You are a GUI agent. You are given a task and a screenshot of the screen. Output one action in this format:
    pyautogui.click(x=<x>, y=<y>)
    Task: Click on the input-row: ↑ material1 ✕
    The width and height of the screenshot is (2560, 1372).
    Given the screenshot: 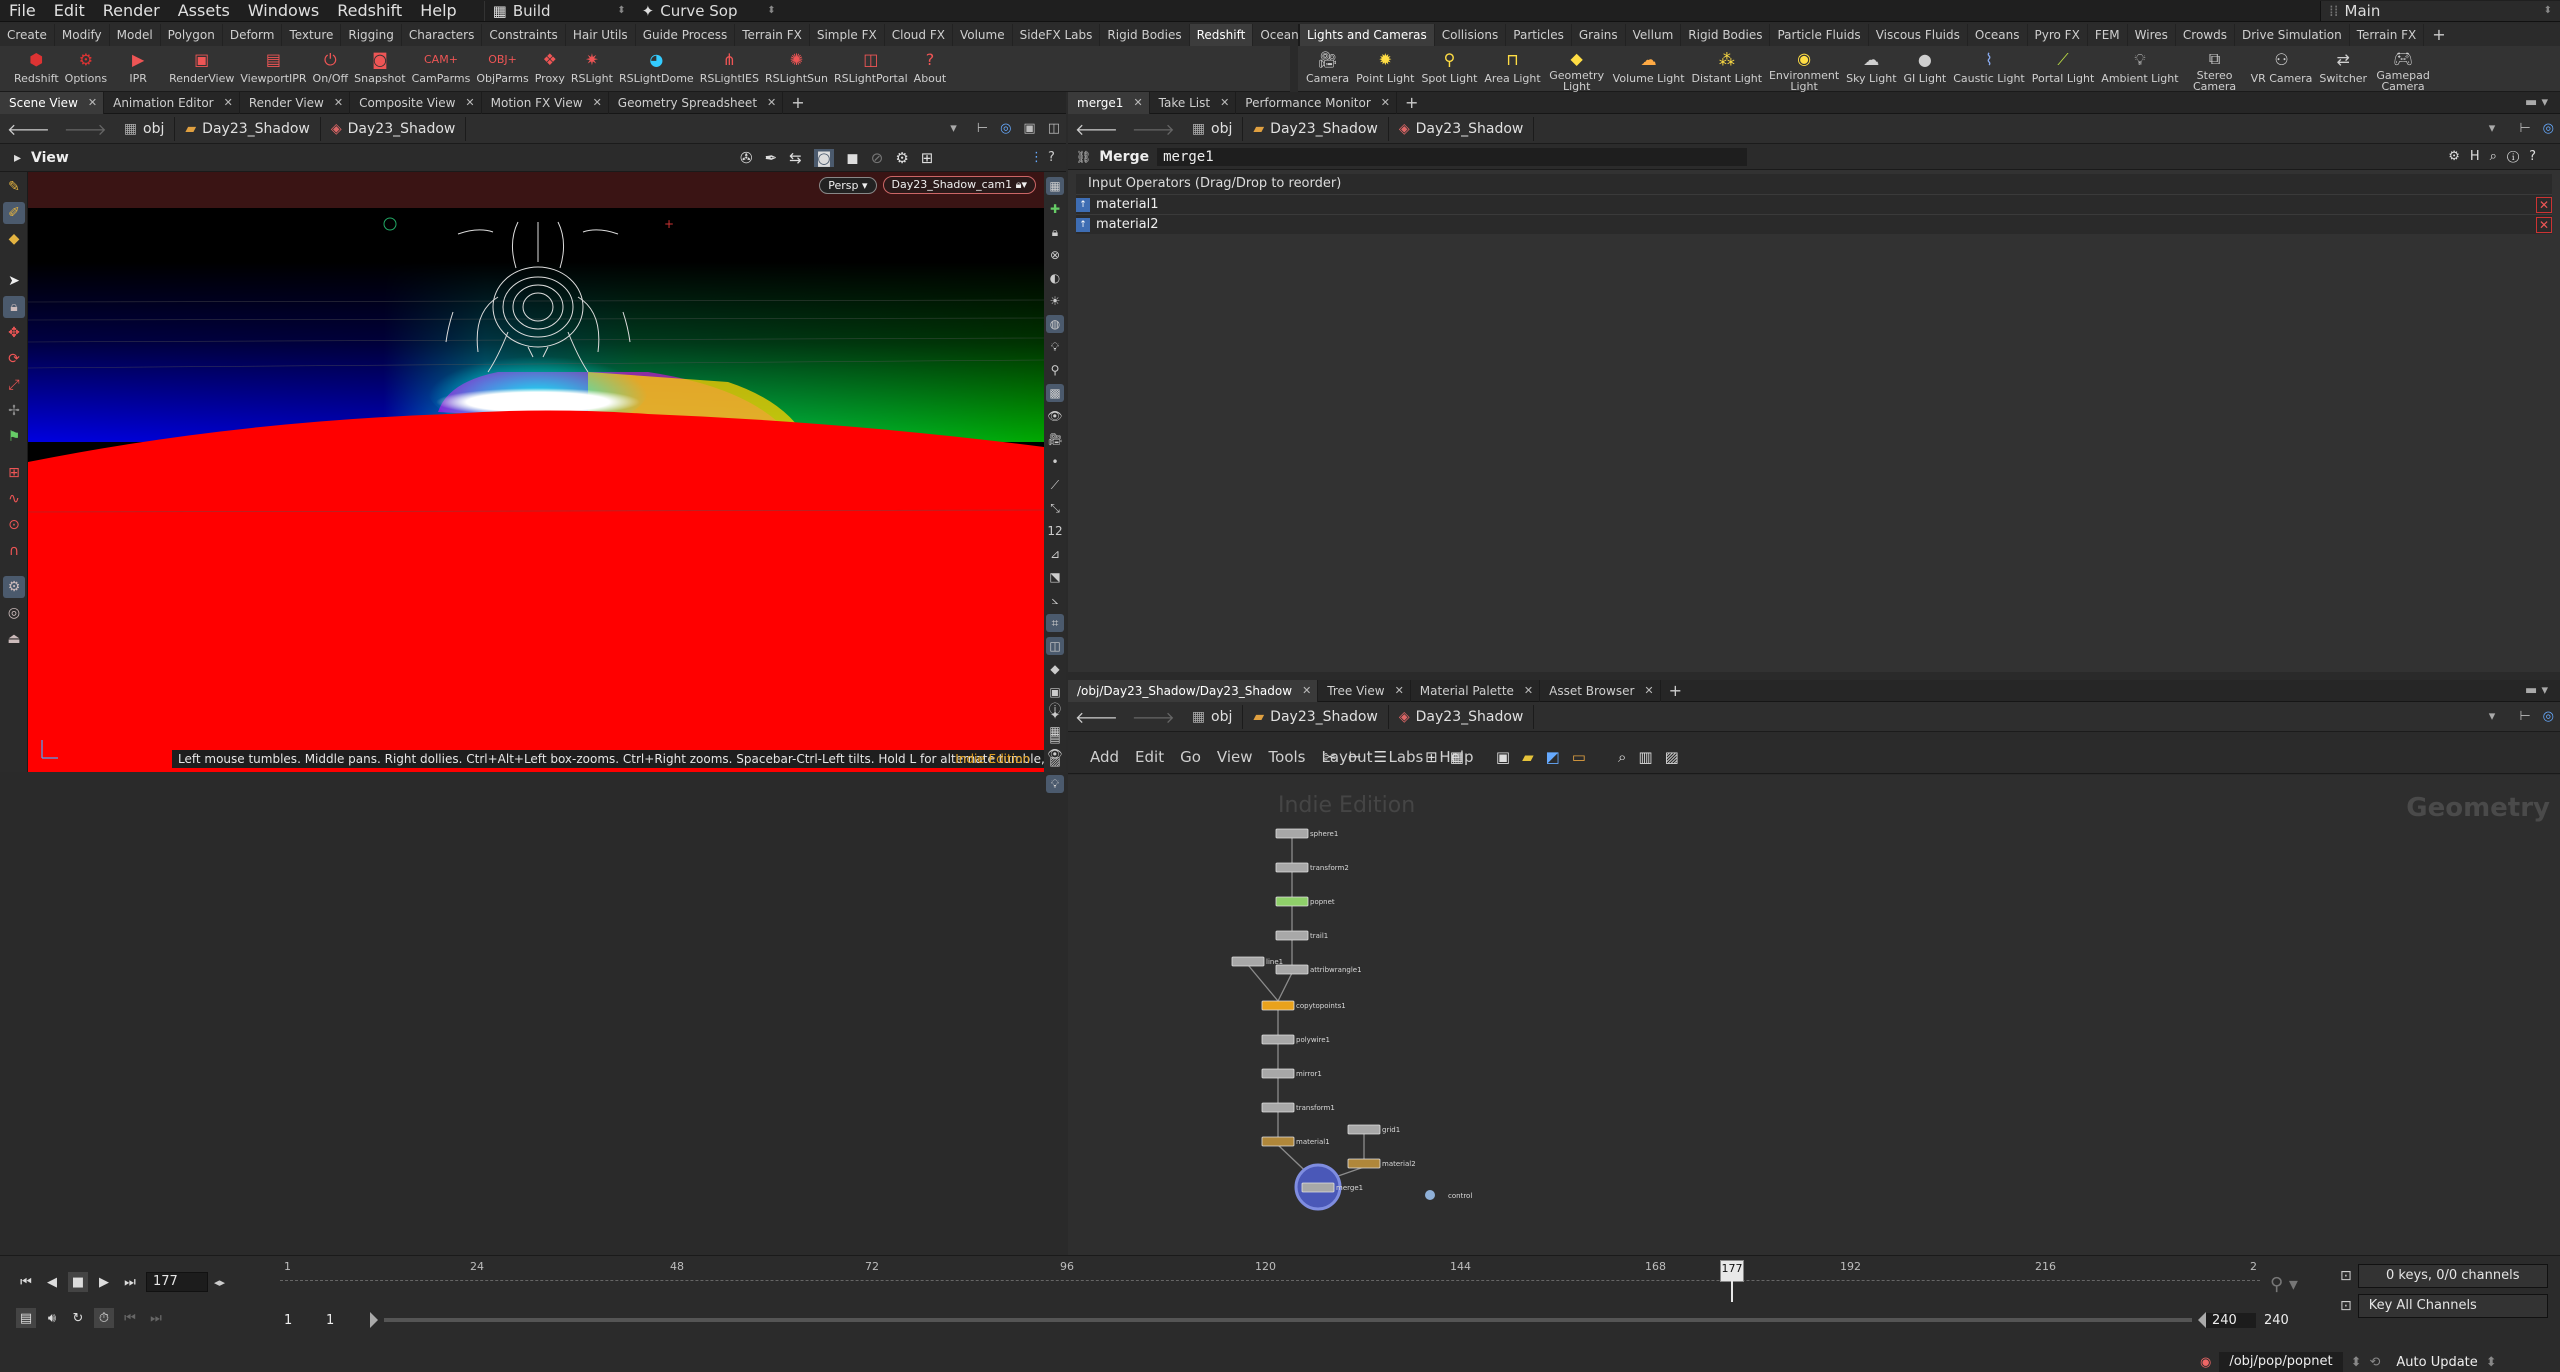 What is the action you would take?
    pyautogui.click(x=1814, y=204)
    